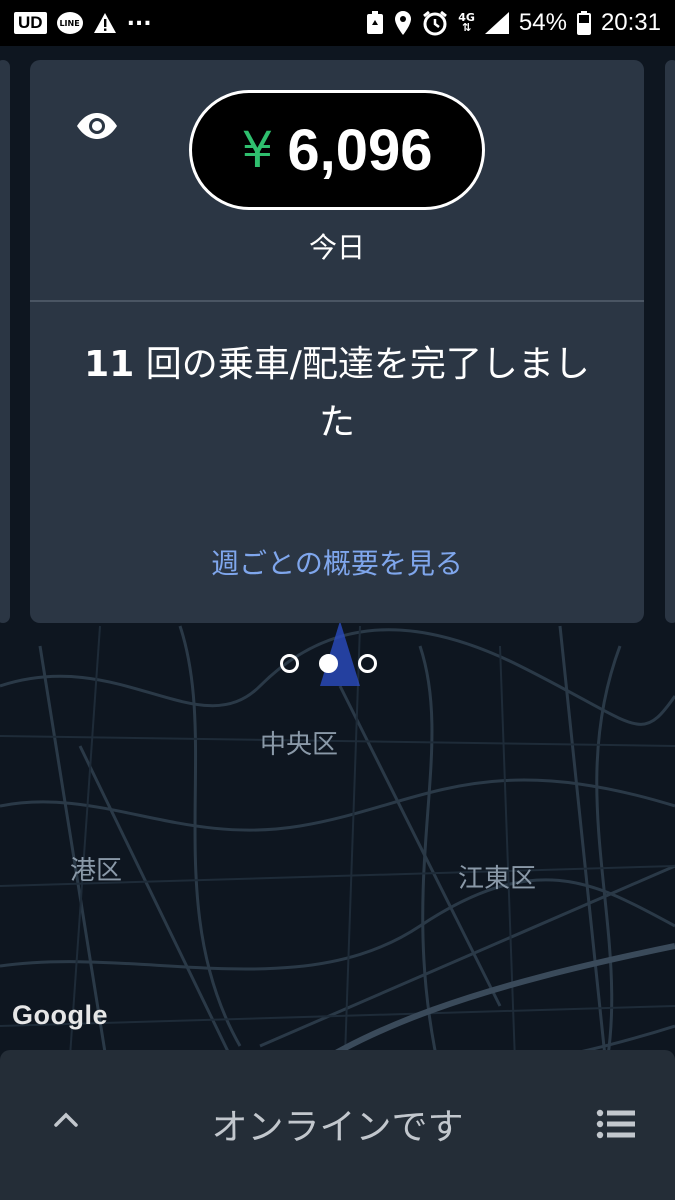 The height and width of the screenshot is (1200, 675). Describe the element at coordinates (337, 23) in the screenshot. I see `status-bar: UD LINE ... 4G ⇅ 54% 20:31` at that location.